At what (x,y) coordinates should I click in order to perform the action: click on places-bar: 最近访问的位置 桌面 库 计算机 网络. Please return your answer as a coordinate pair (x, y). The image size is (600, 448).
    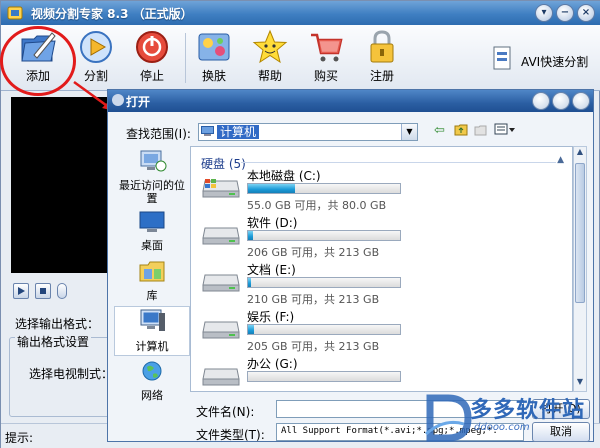
    Looking at the image, I should click on (152, 274).